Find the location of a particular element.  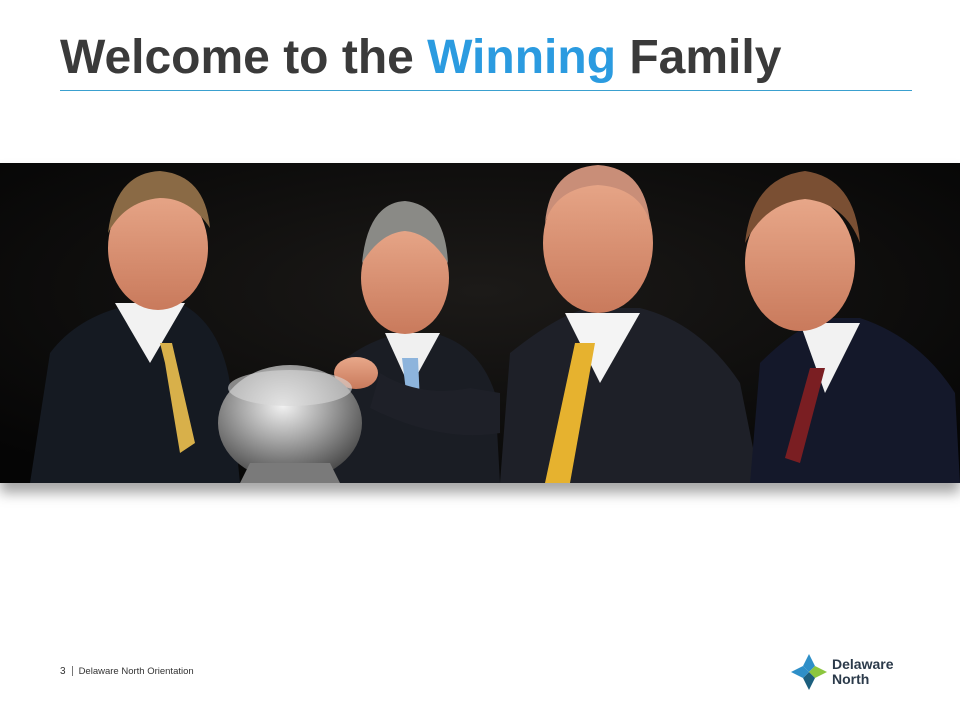

title-text-end: Family is located at coordinates (699, 57).